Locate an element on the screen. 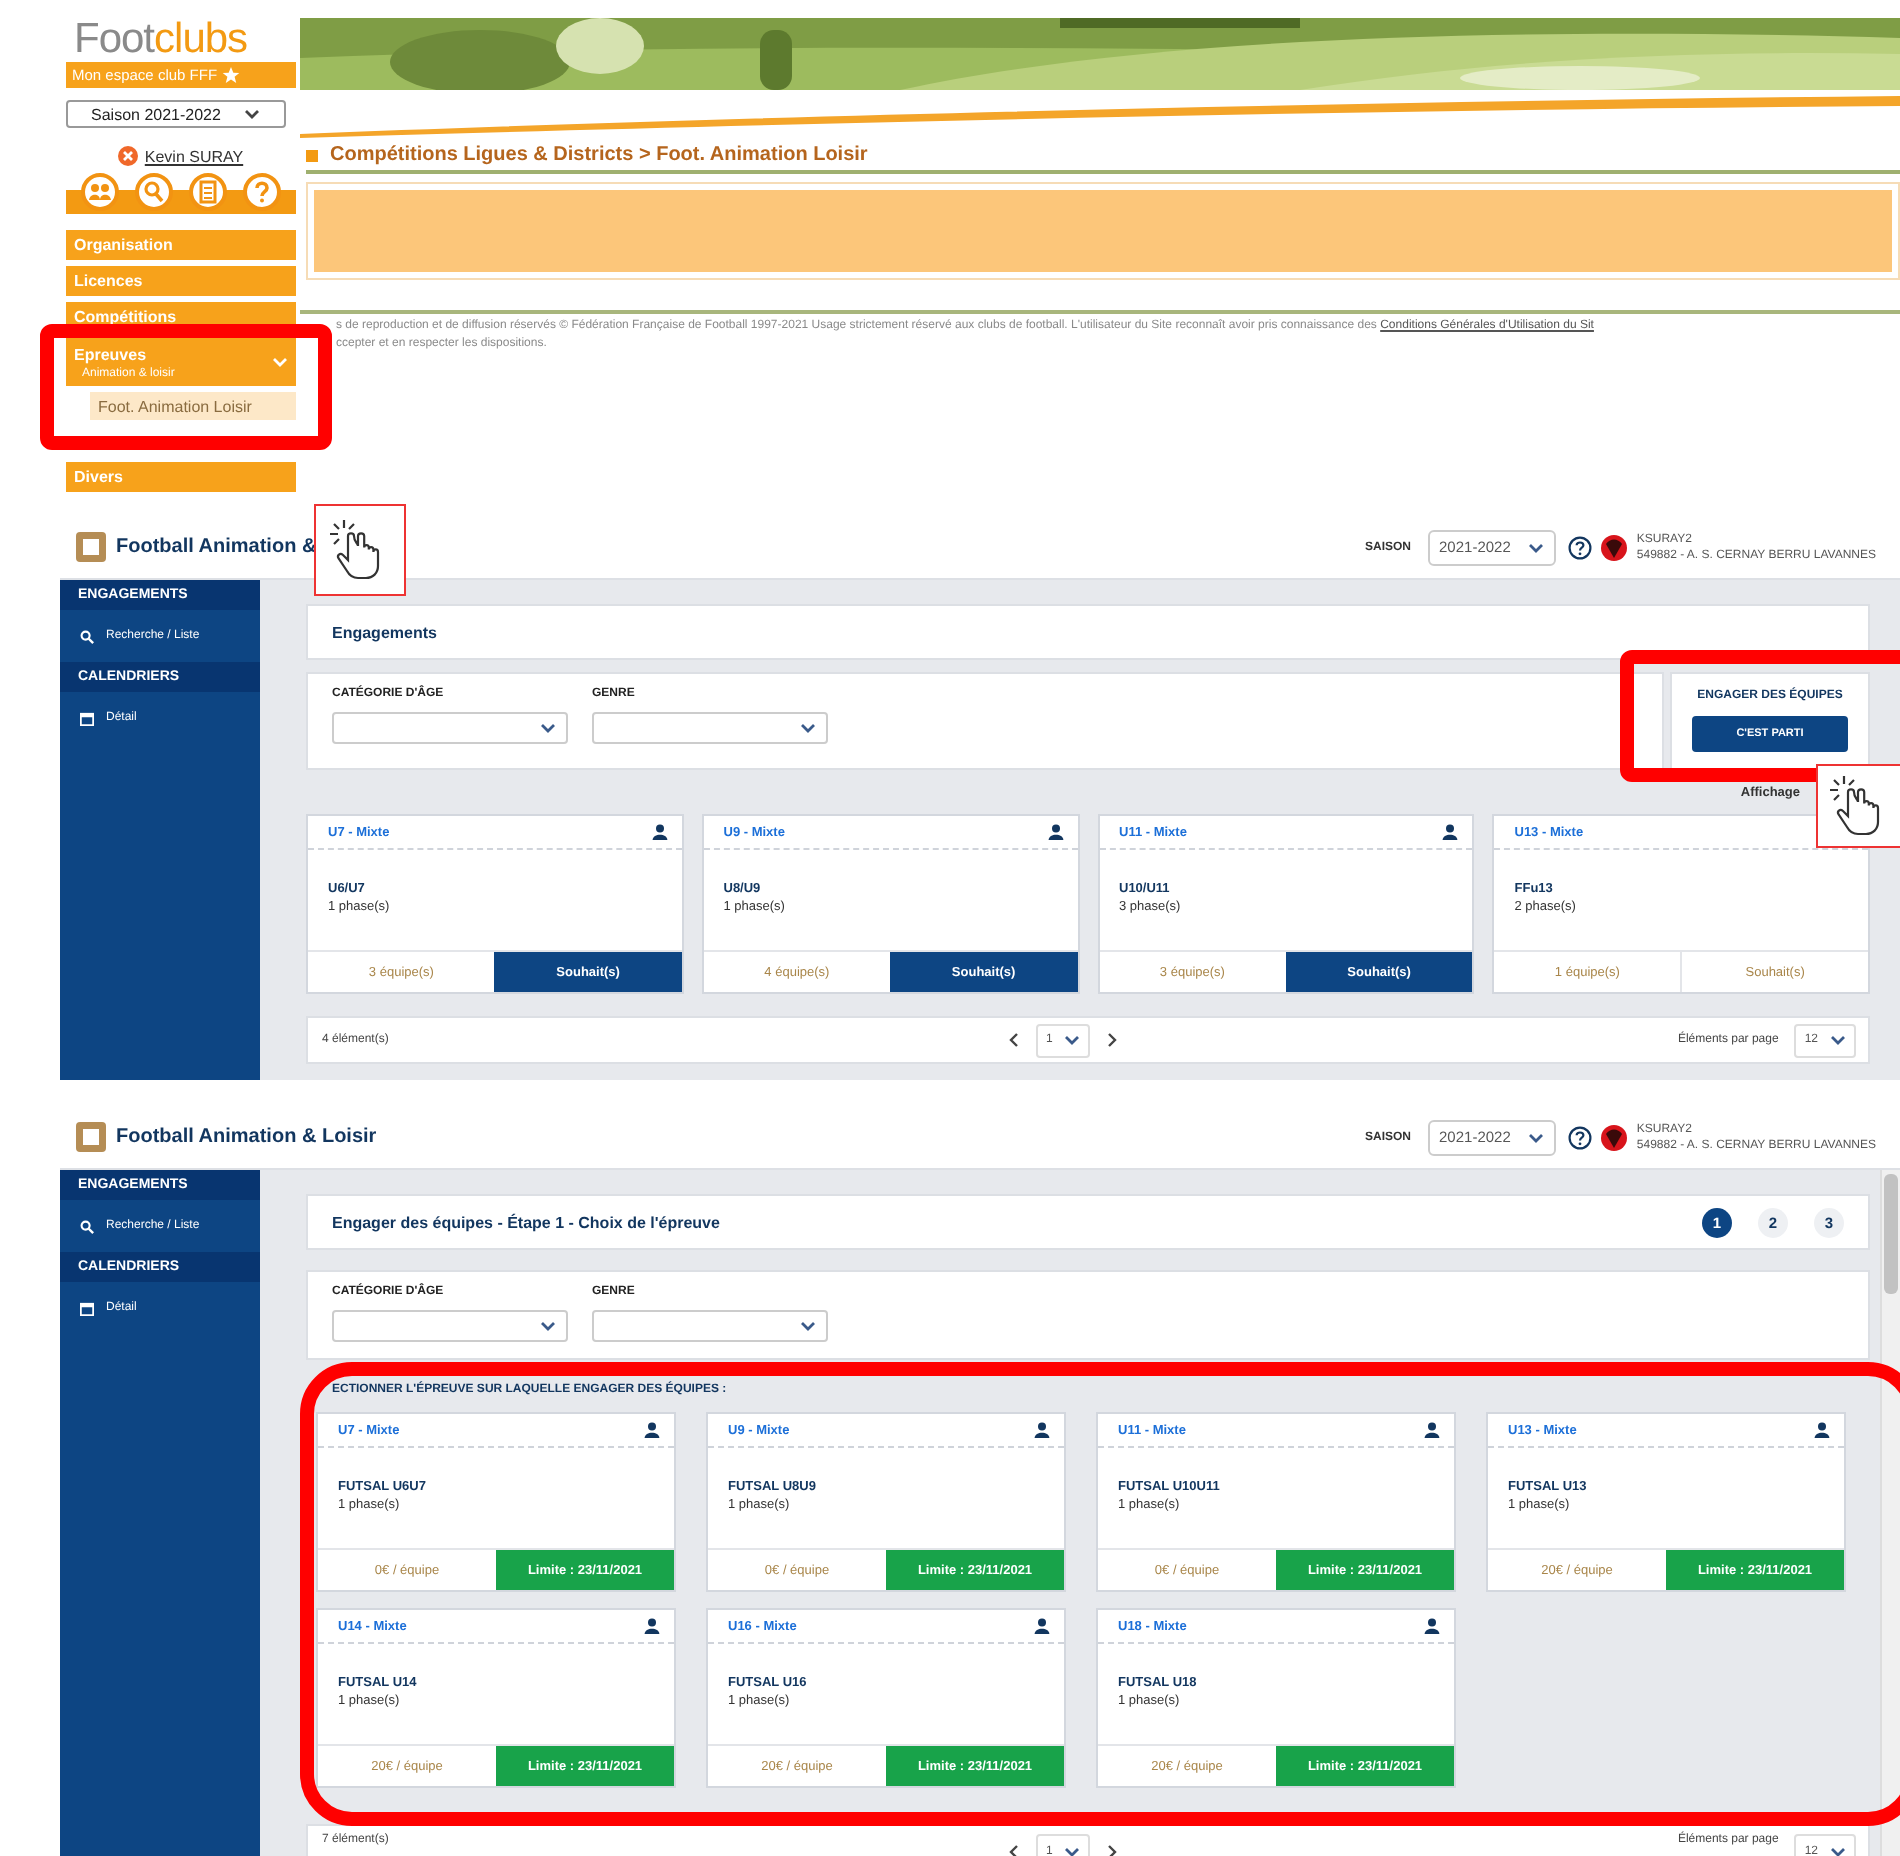 The image size is (1900, 1856). page-heading: Engagements is located at coordinates (384, 632).